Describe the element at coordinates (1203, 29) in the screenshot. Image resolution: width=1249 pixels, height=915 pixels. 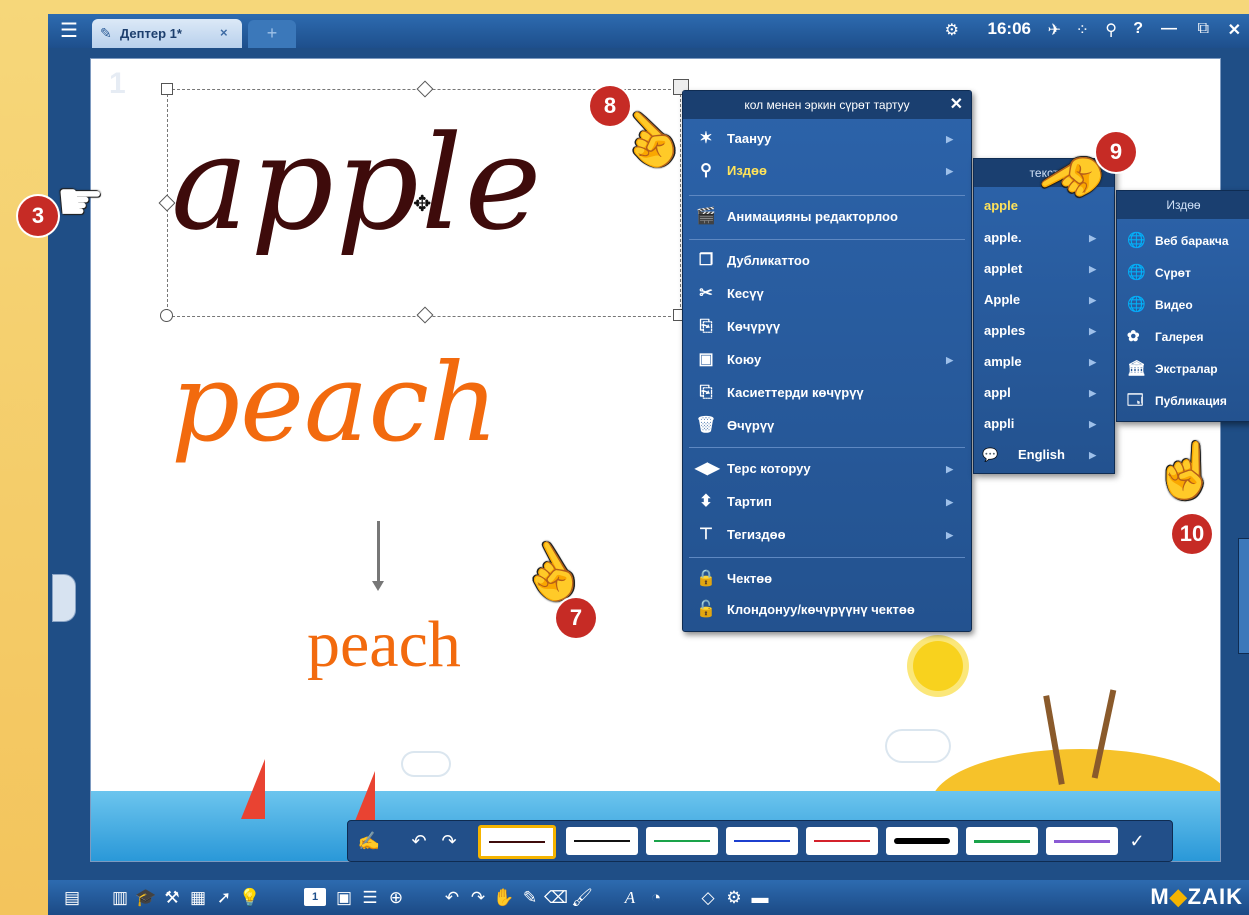
I see `restore-icon: ⧉` at that location.